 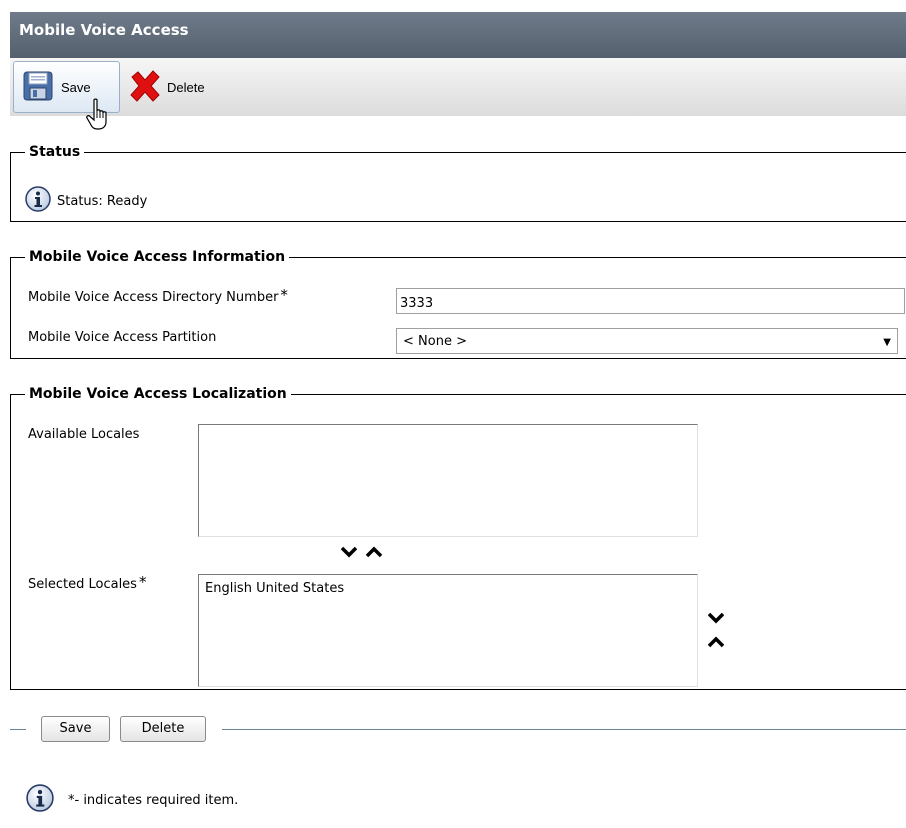 I want to click on red-x-icon, so click(x=145, y=87).